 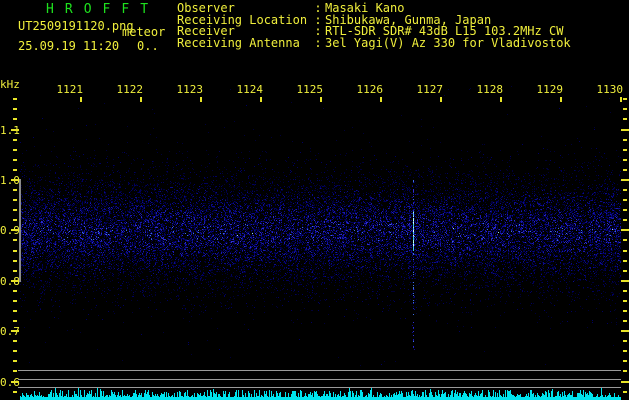 I want to click on time-tick-label: 1130, so click(x=610, y=89).